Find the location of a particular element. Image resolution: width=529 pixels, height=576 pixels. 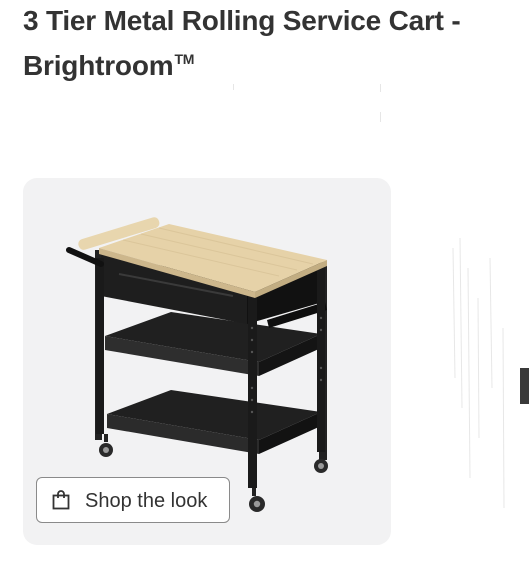

shopping-bag-icon is located at coordinates (61, 500).